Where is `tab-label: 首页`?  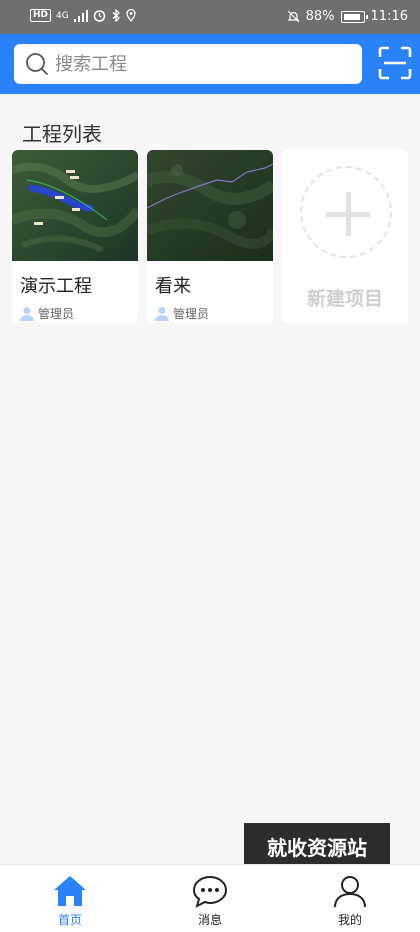
tab-label: 首页 is located at coordinates (69, 920).